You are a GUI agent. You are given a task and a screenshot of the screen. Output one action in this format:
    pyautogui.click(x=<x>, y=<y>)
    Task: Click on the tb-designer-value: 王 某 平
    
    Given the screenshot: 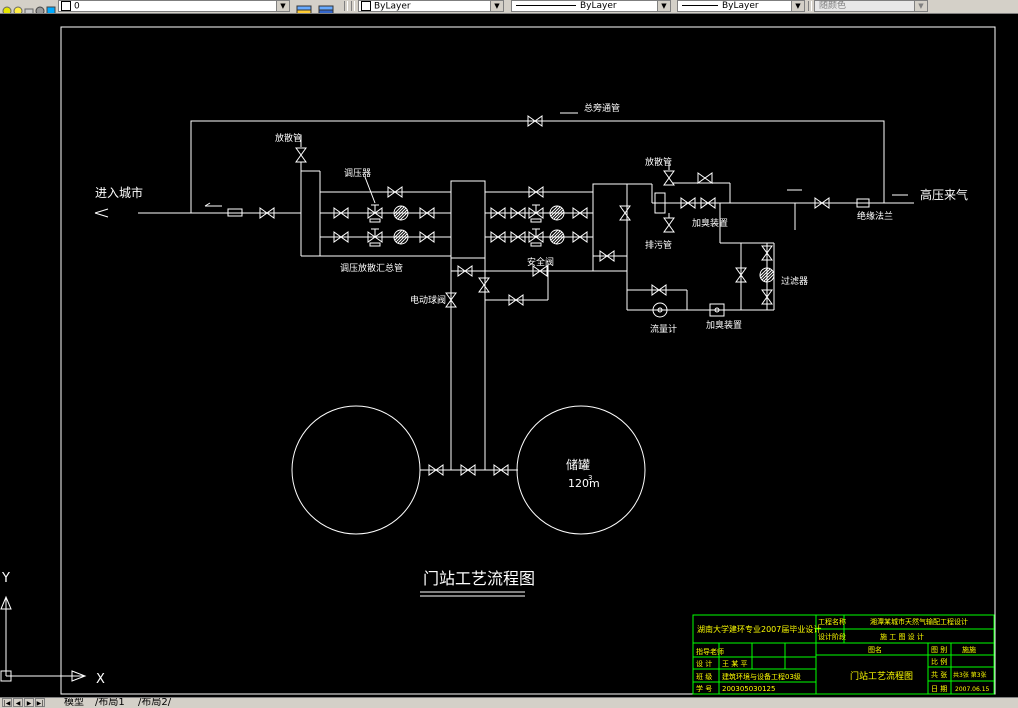 What is the action you would take?
    pyautogui.click(x=734, y=664)
    